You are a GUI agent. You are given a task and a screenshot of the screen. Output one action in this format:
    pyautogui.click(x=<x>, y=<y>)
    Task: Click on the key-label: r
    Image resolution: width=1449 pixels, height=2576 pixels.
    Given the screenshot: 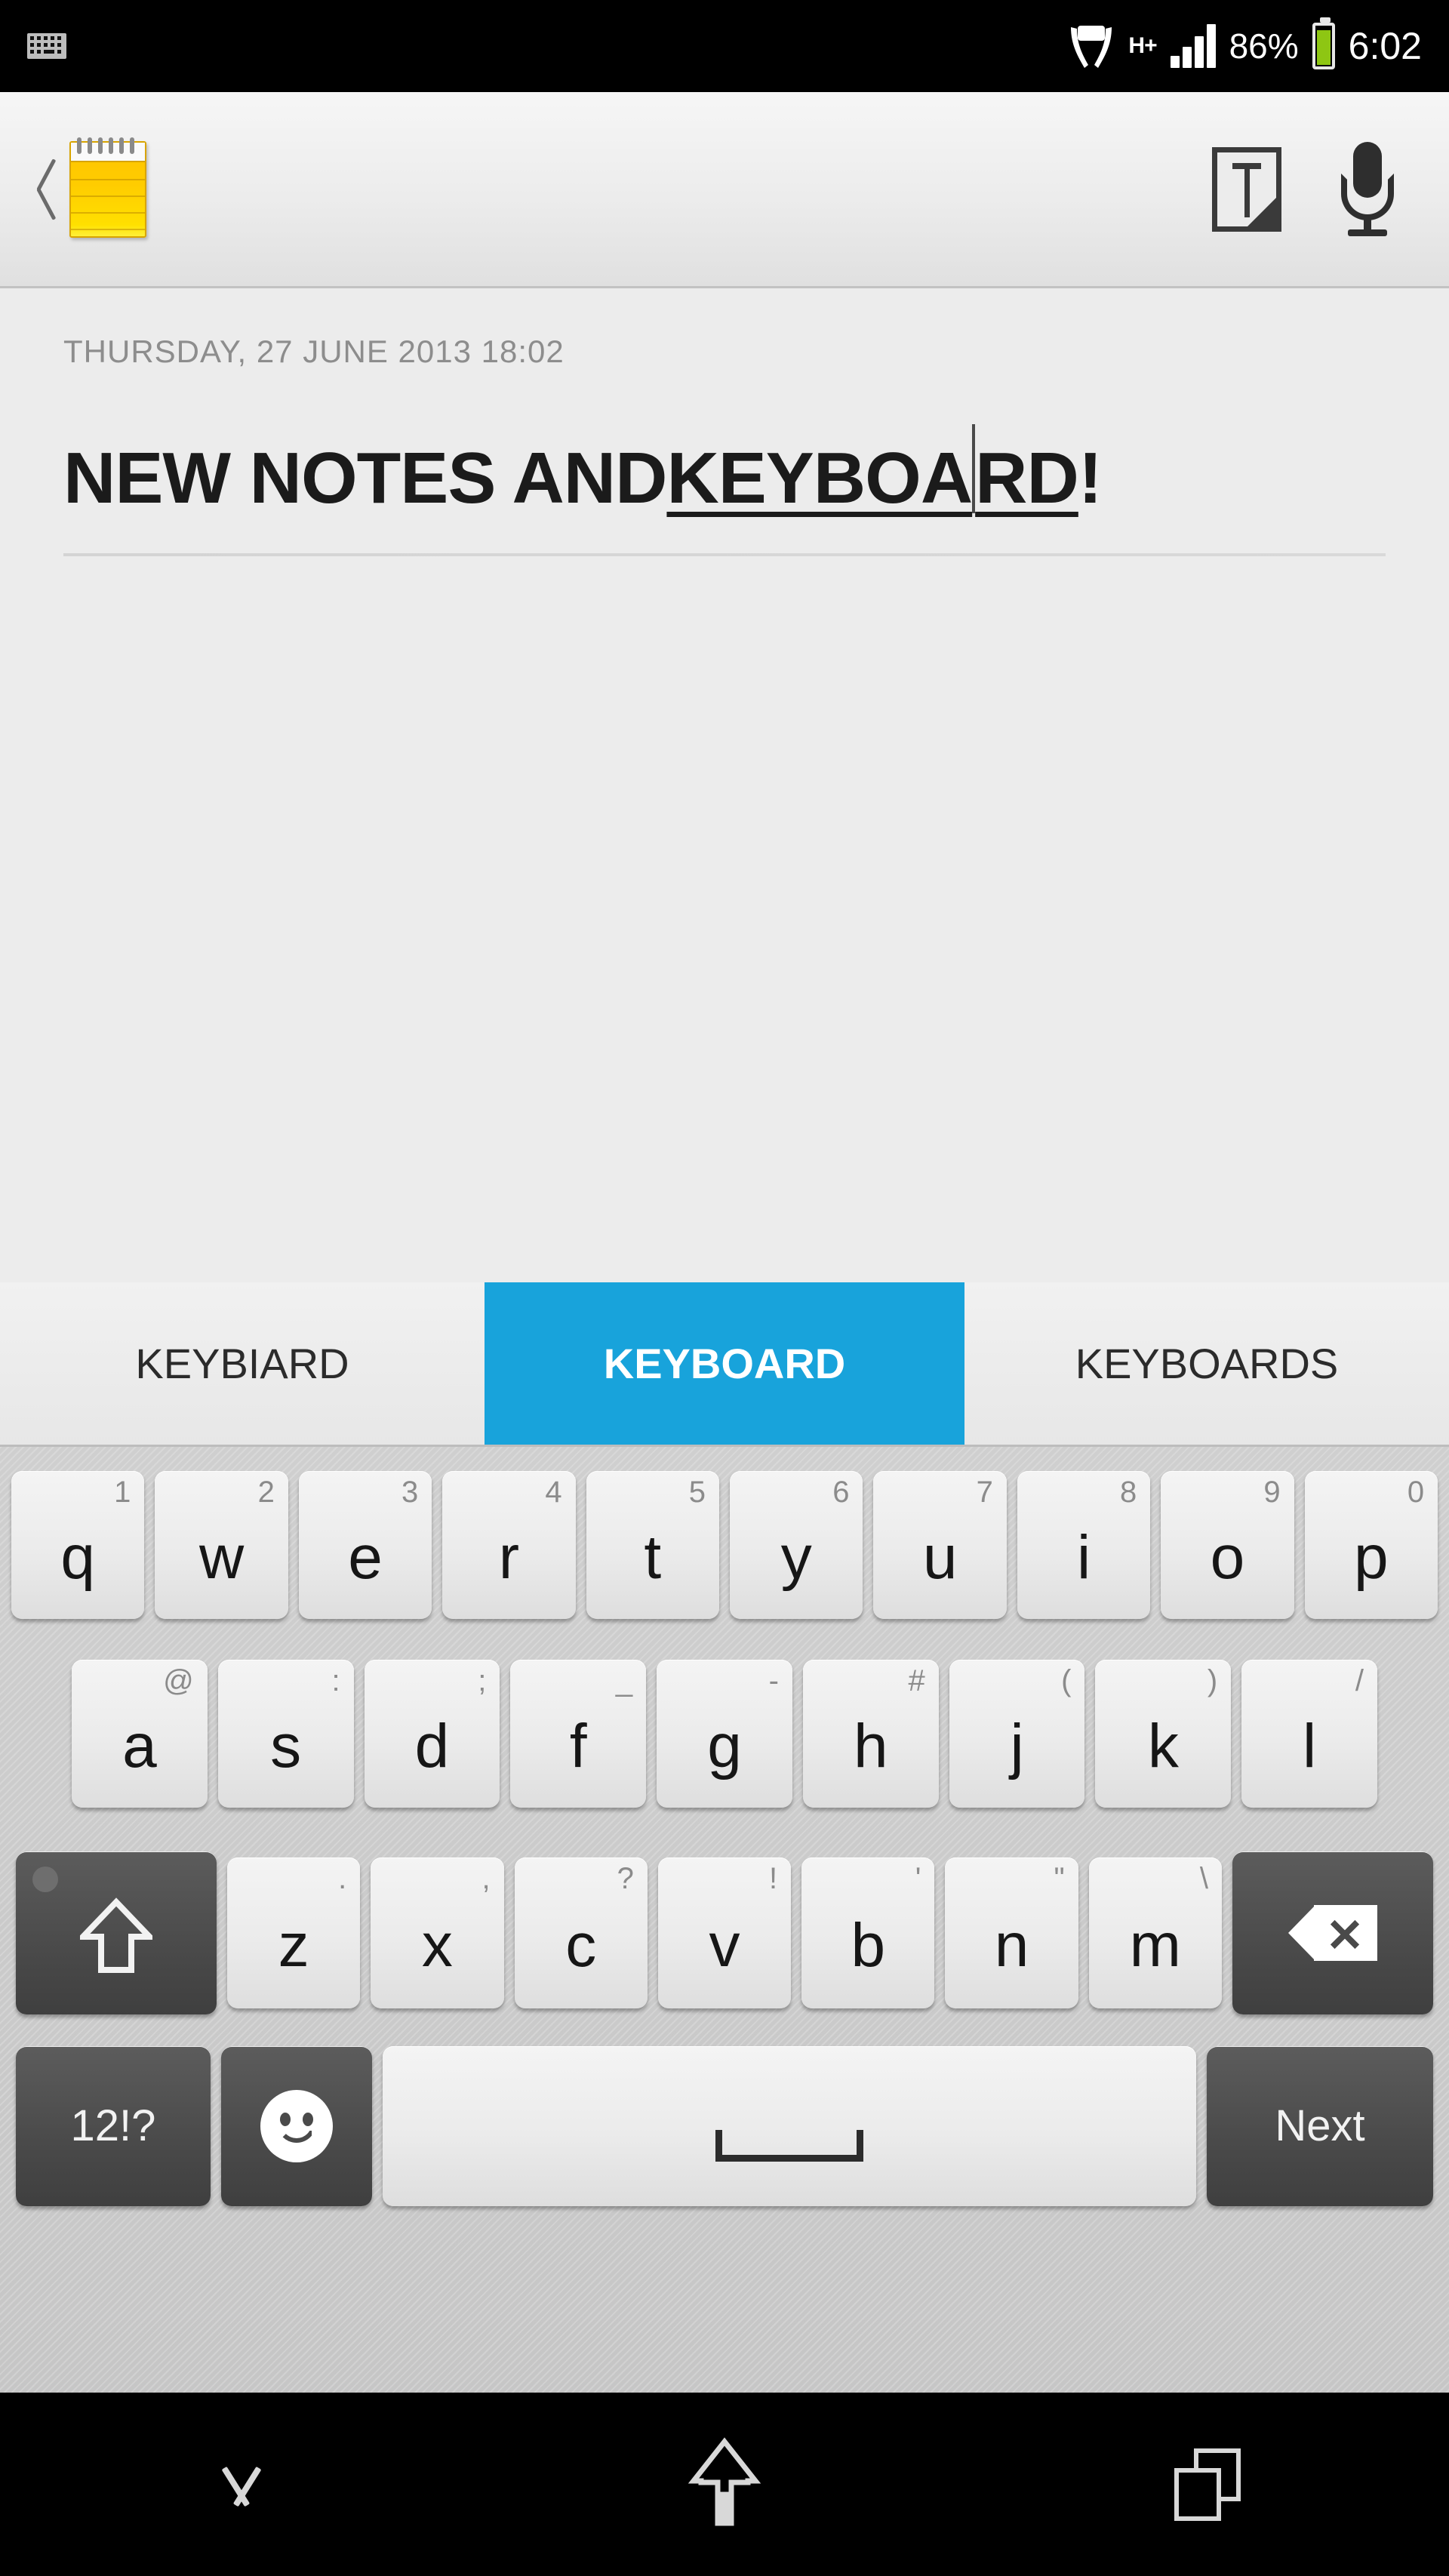 What is the action you would take?
    pyautogui.click(x=509, y=1557)
    